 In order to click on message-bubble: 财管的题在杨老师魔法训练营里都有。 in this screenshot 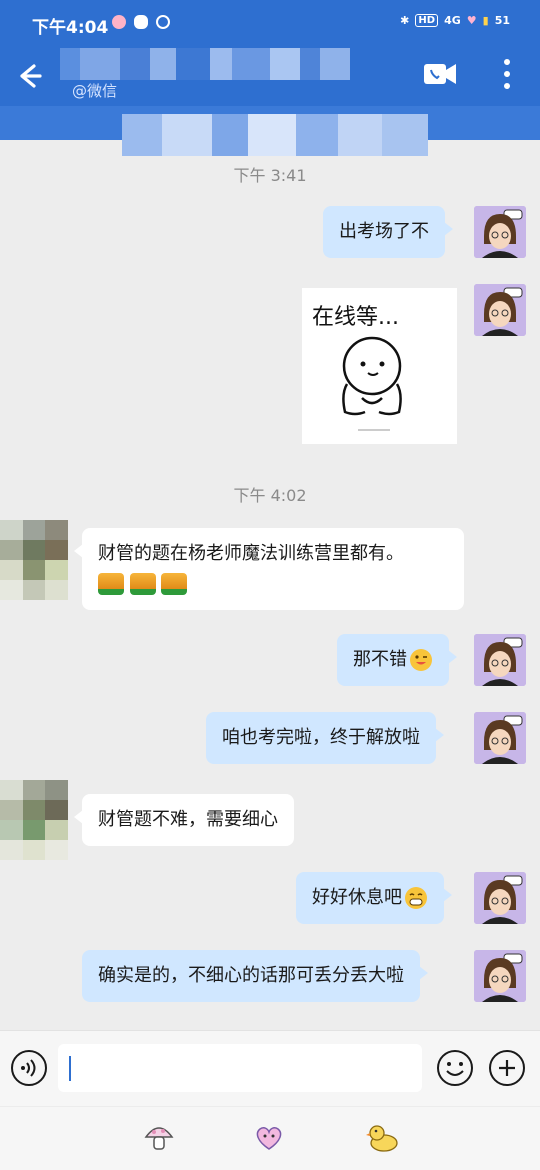, I will do `click(269, 569)`.